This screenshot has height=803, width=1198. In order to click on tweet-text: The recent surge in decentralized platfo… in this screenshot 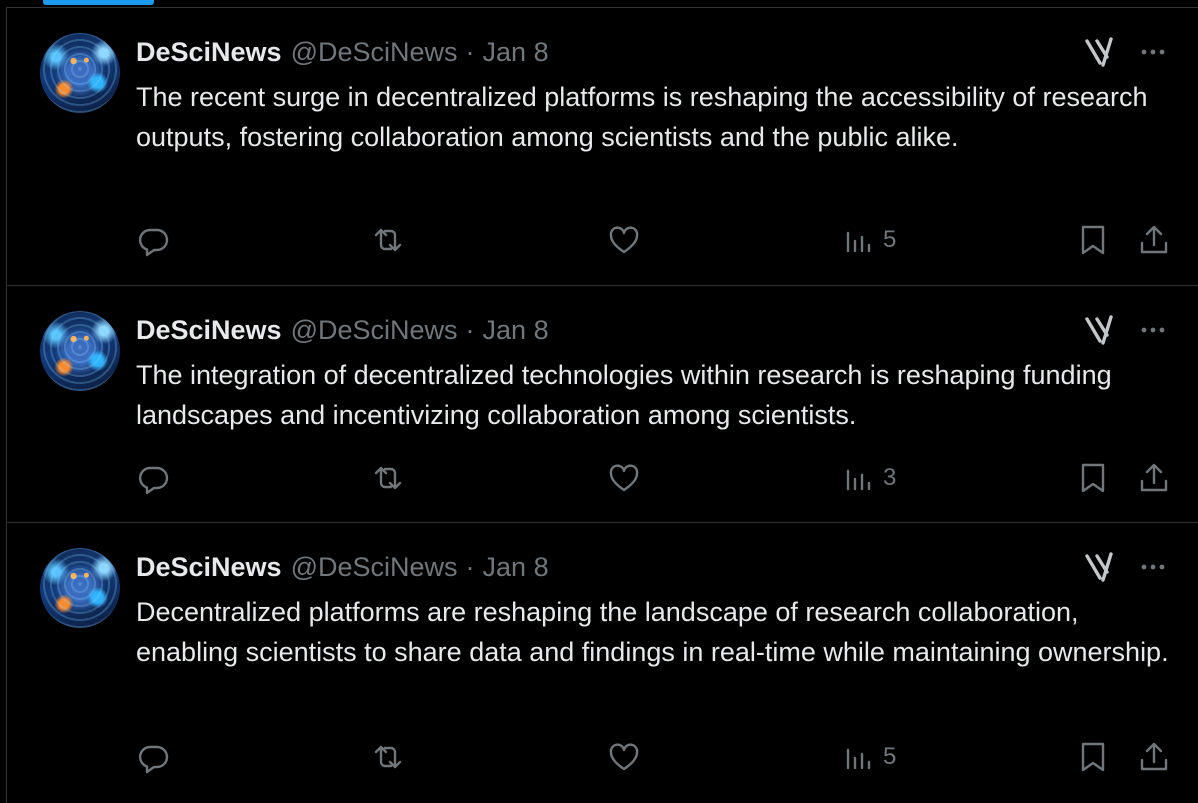, I will do `click(642, 117)`.